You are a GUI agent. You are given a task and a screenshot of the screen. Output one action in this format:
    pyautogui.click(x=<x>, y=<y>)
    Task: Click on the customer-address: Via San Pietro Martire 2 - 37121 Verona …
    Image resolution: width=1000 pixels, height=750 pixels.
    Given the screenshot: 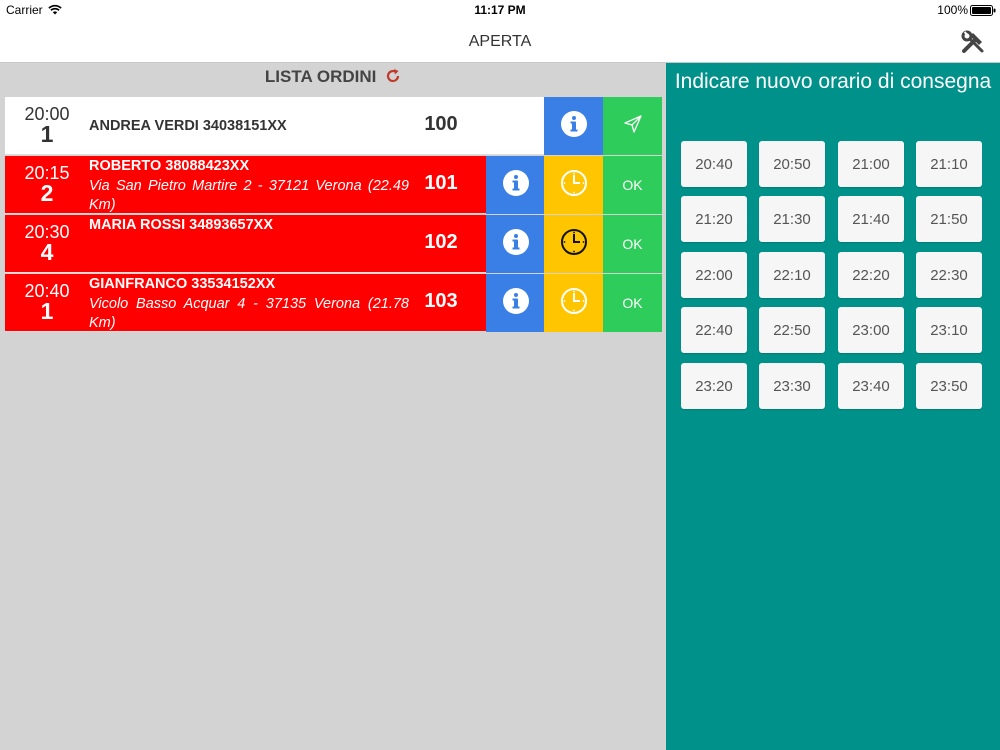 What is the action you would take?
    pyautogui.click(x=249, y=195)
    